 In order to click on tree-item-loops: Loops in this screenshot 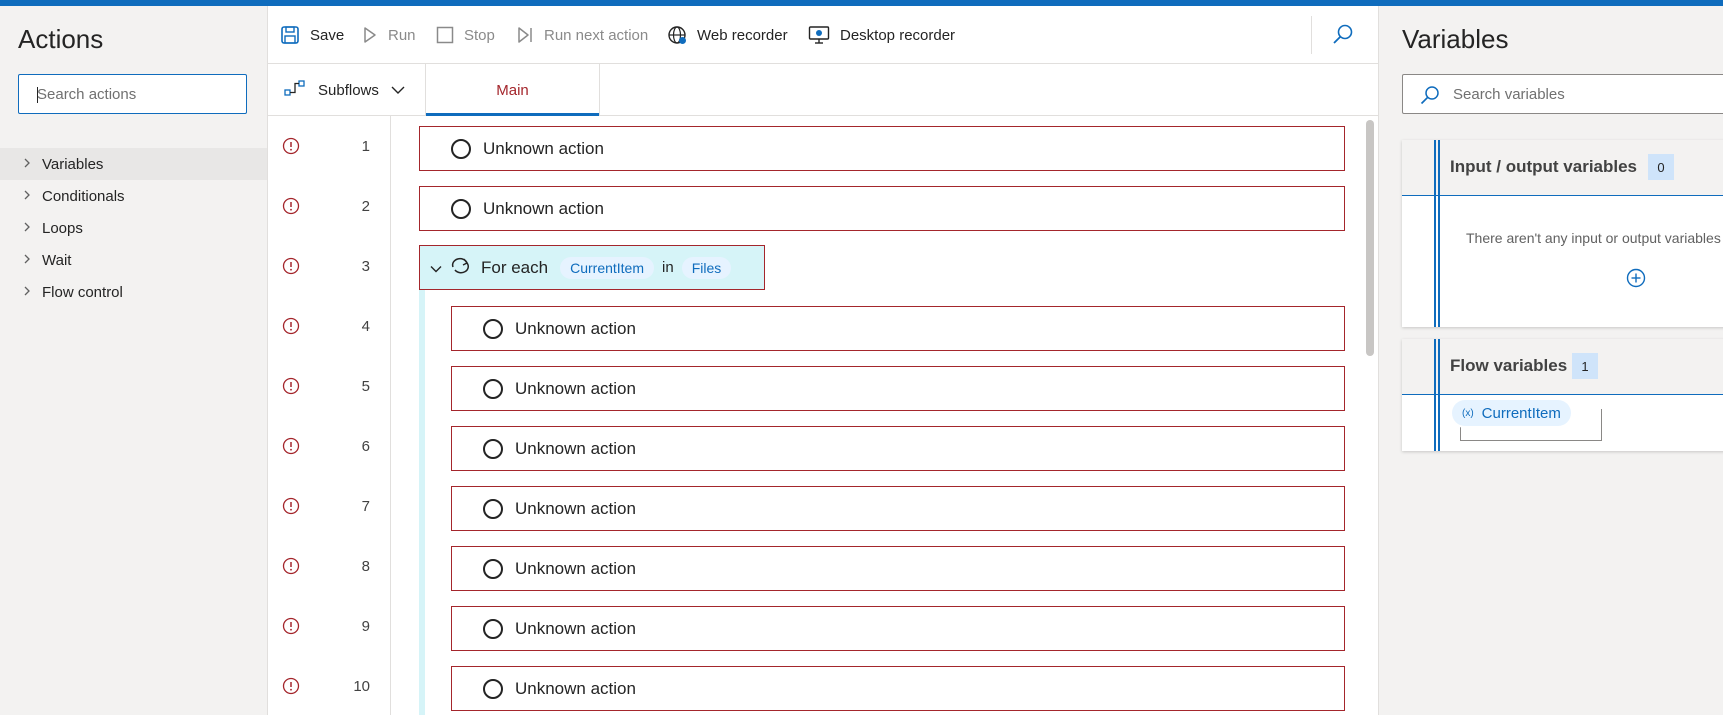, I will do `click(133, 228)`.